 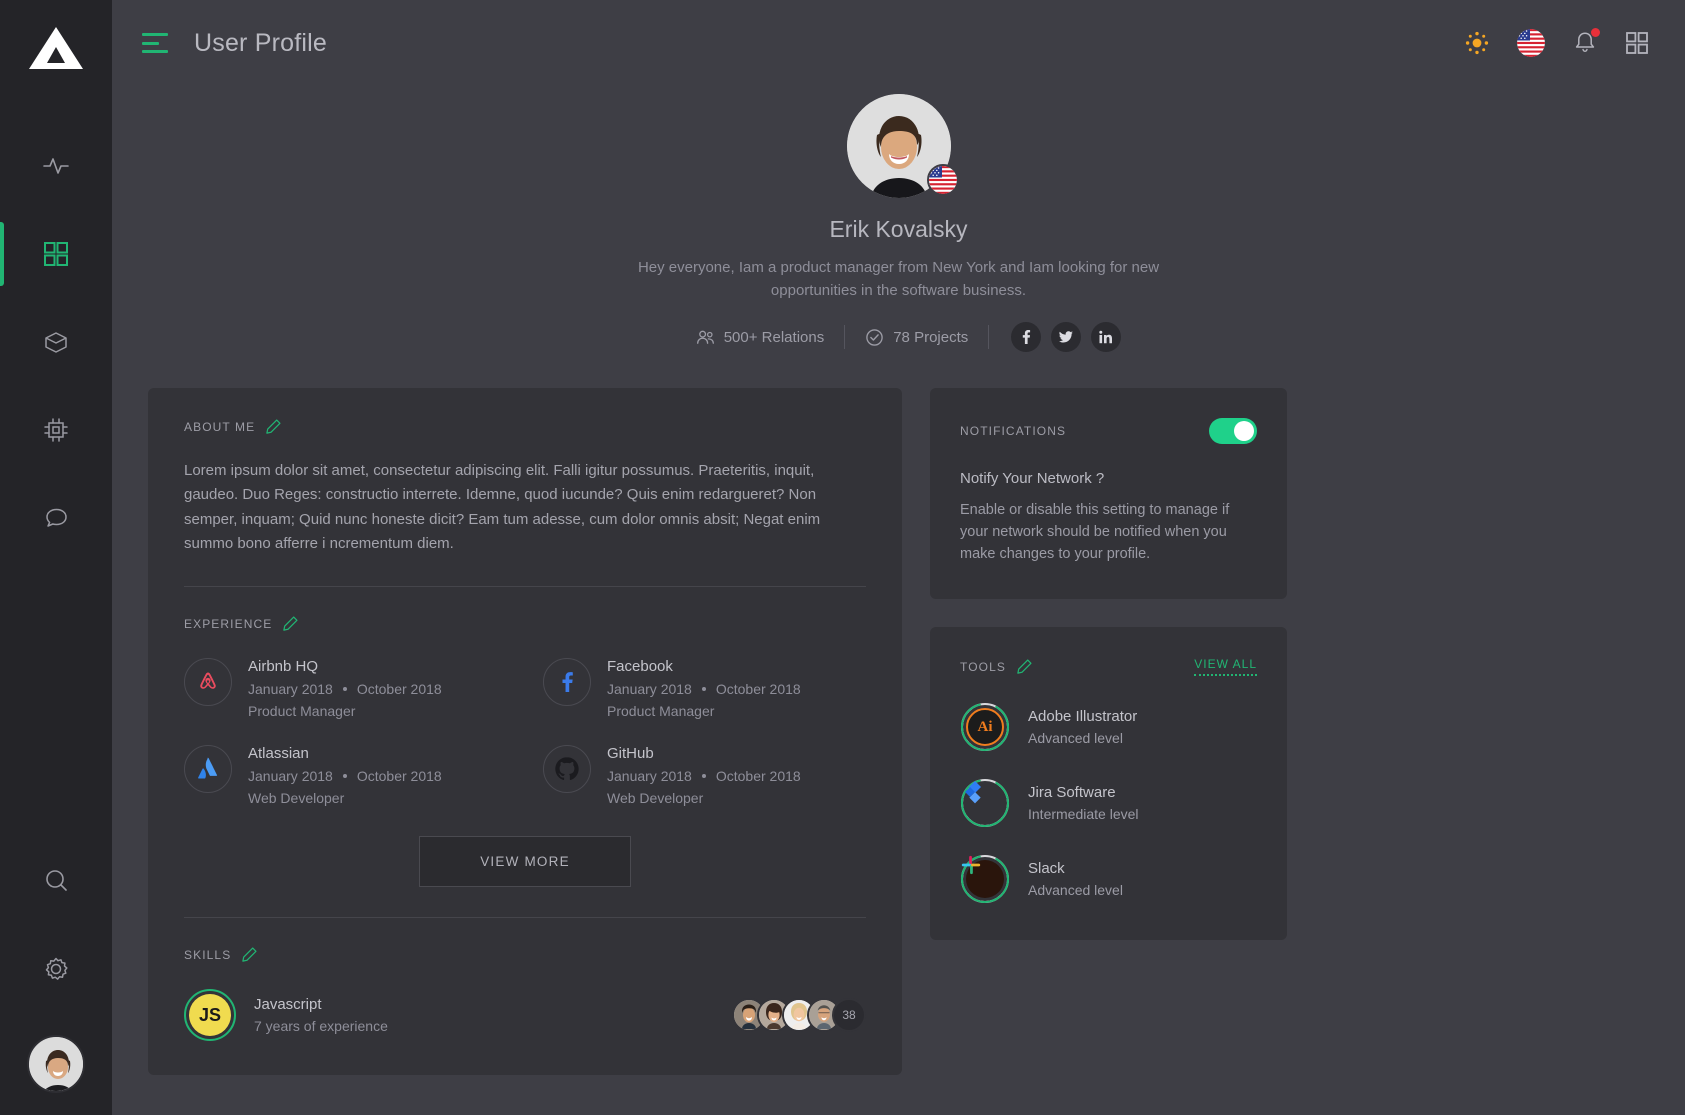 What do you see at coordinates (56, 342) in the screenshot?
I see `sidebar-item-packages` at bounding box center [56, 342].